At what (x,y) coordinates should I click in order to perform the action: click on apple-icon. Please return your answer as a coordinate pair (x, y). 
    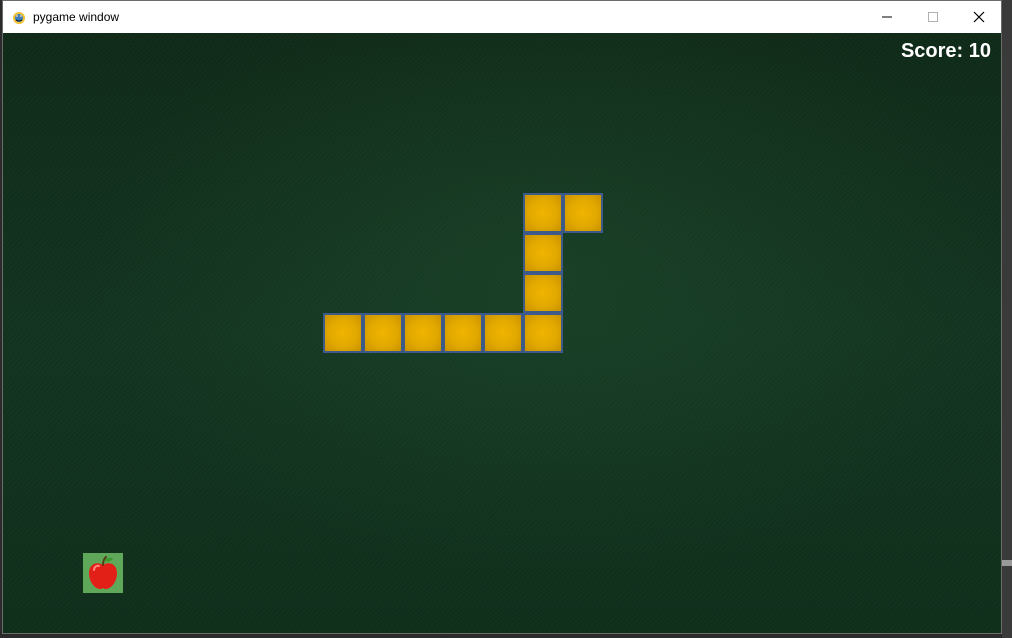
    Looking at the image, I should click on (103, 572).